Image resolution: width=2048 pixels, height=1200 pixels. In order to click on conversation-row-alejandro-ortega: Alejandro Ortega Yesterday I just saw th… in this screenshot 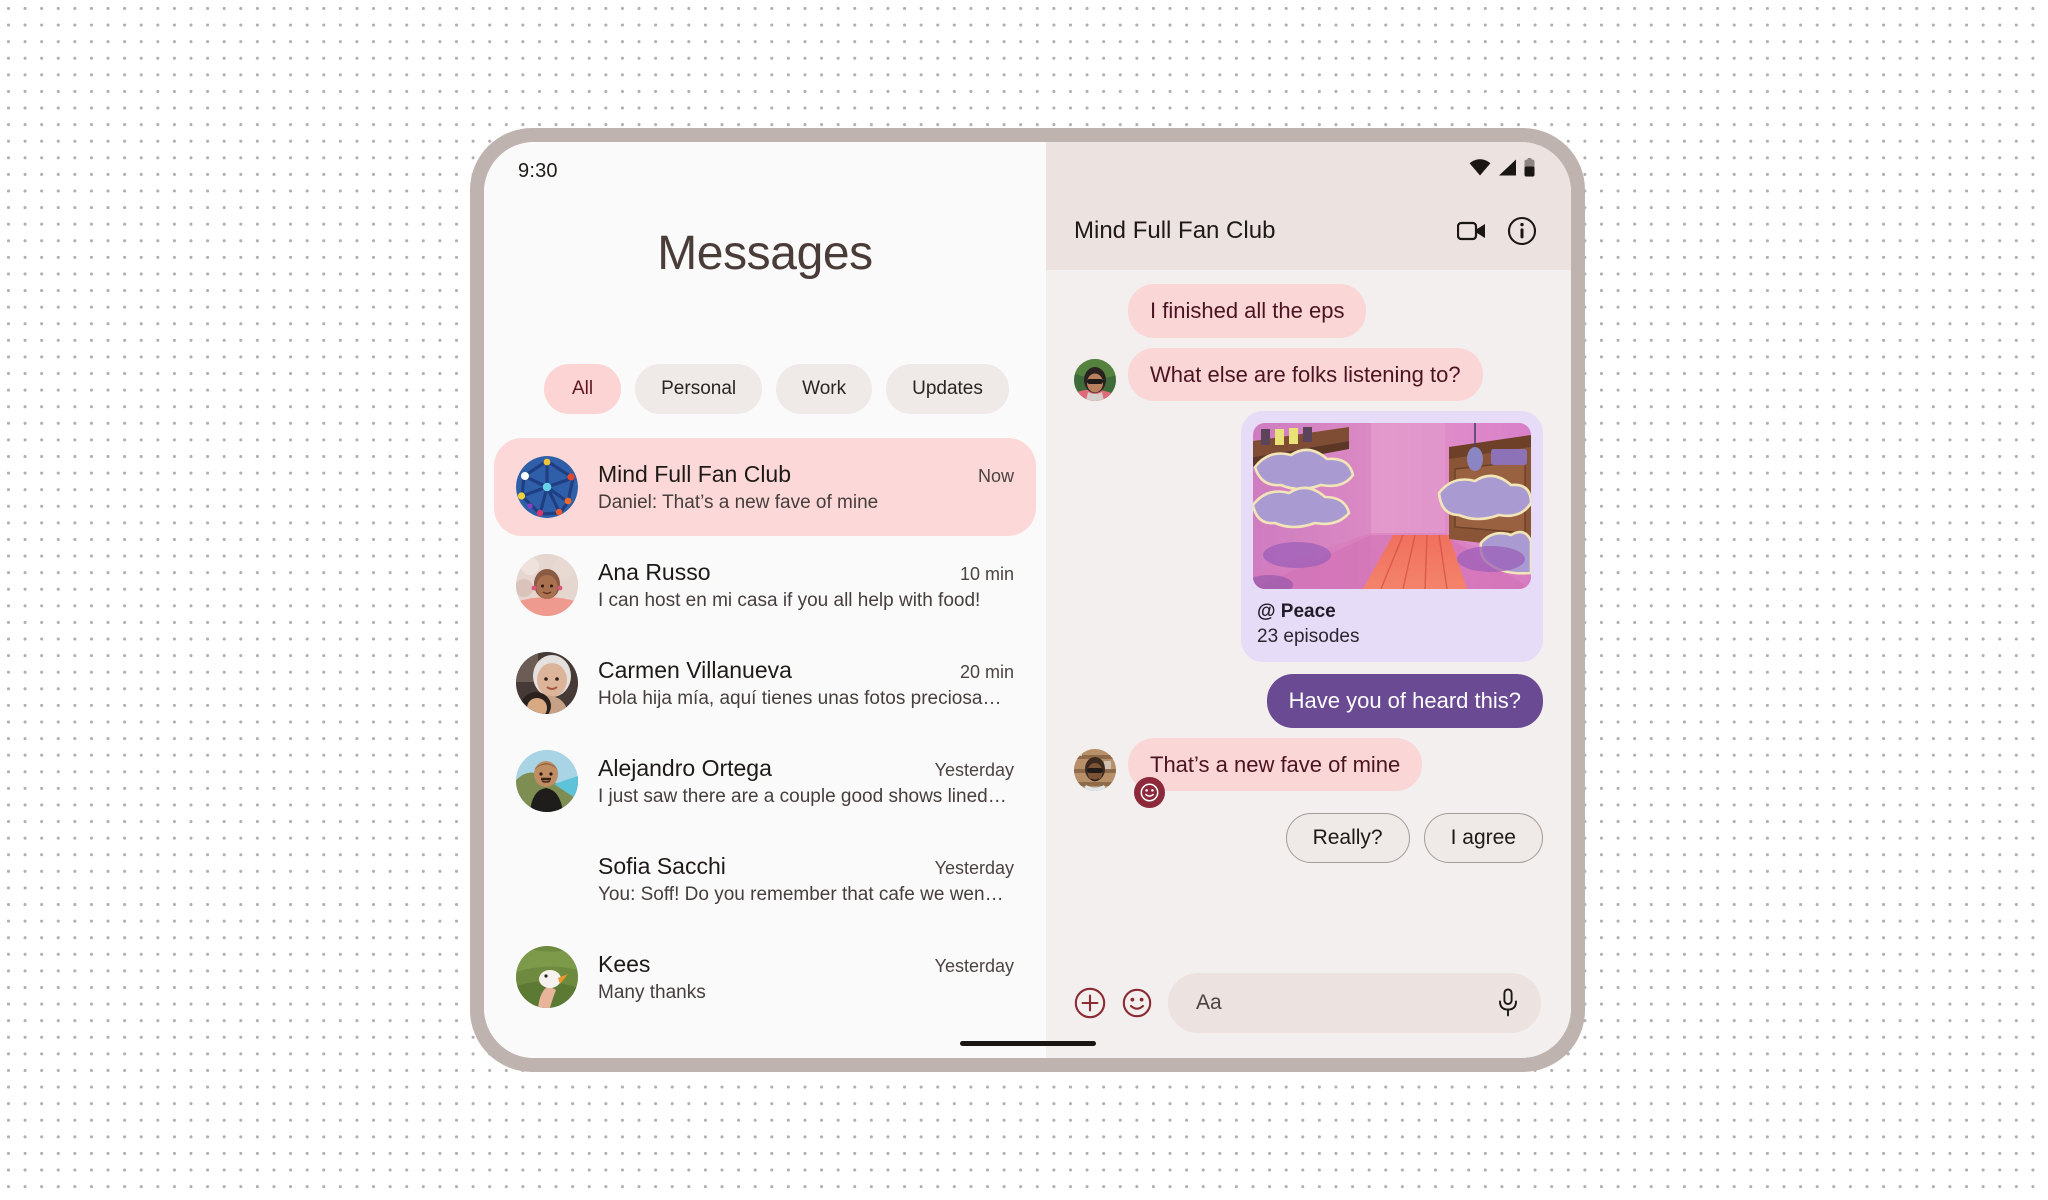, I will do `click(765, 781)`.